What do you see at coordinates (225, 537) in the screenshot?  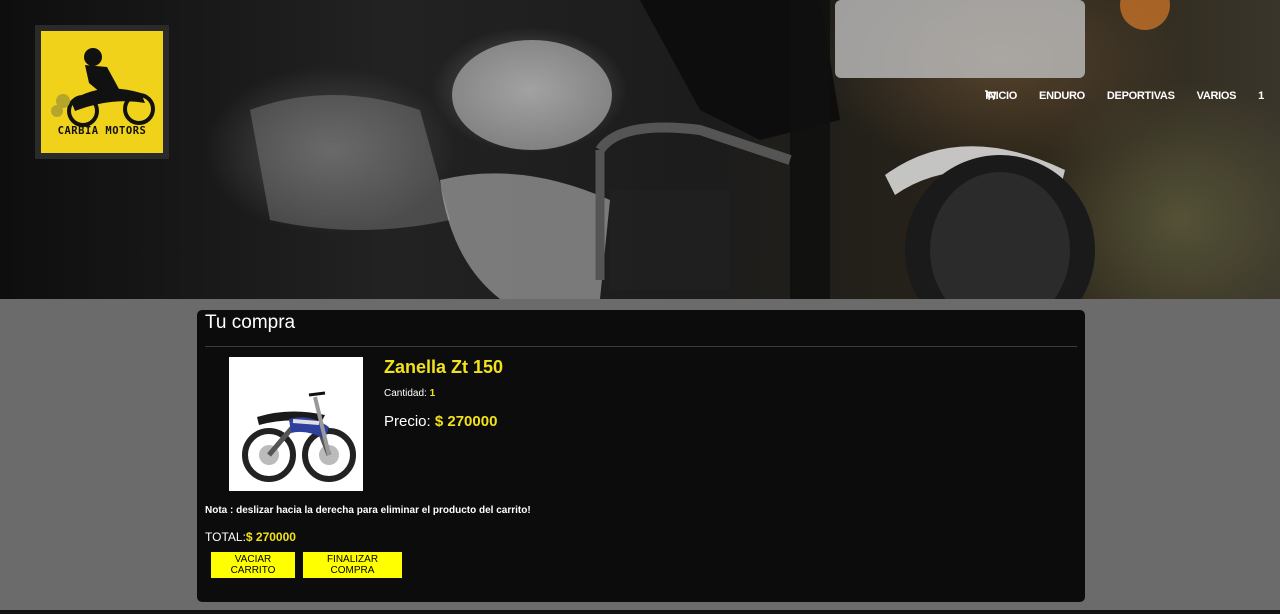 I see `total-label: TOTAL:` at bounding box center [225, 537].